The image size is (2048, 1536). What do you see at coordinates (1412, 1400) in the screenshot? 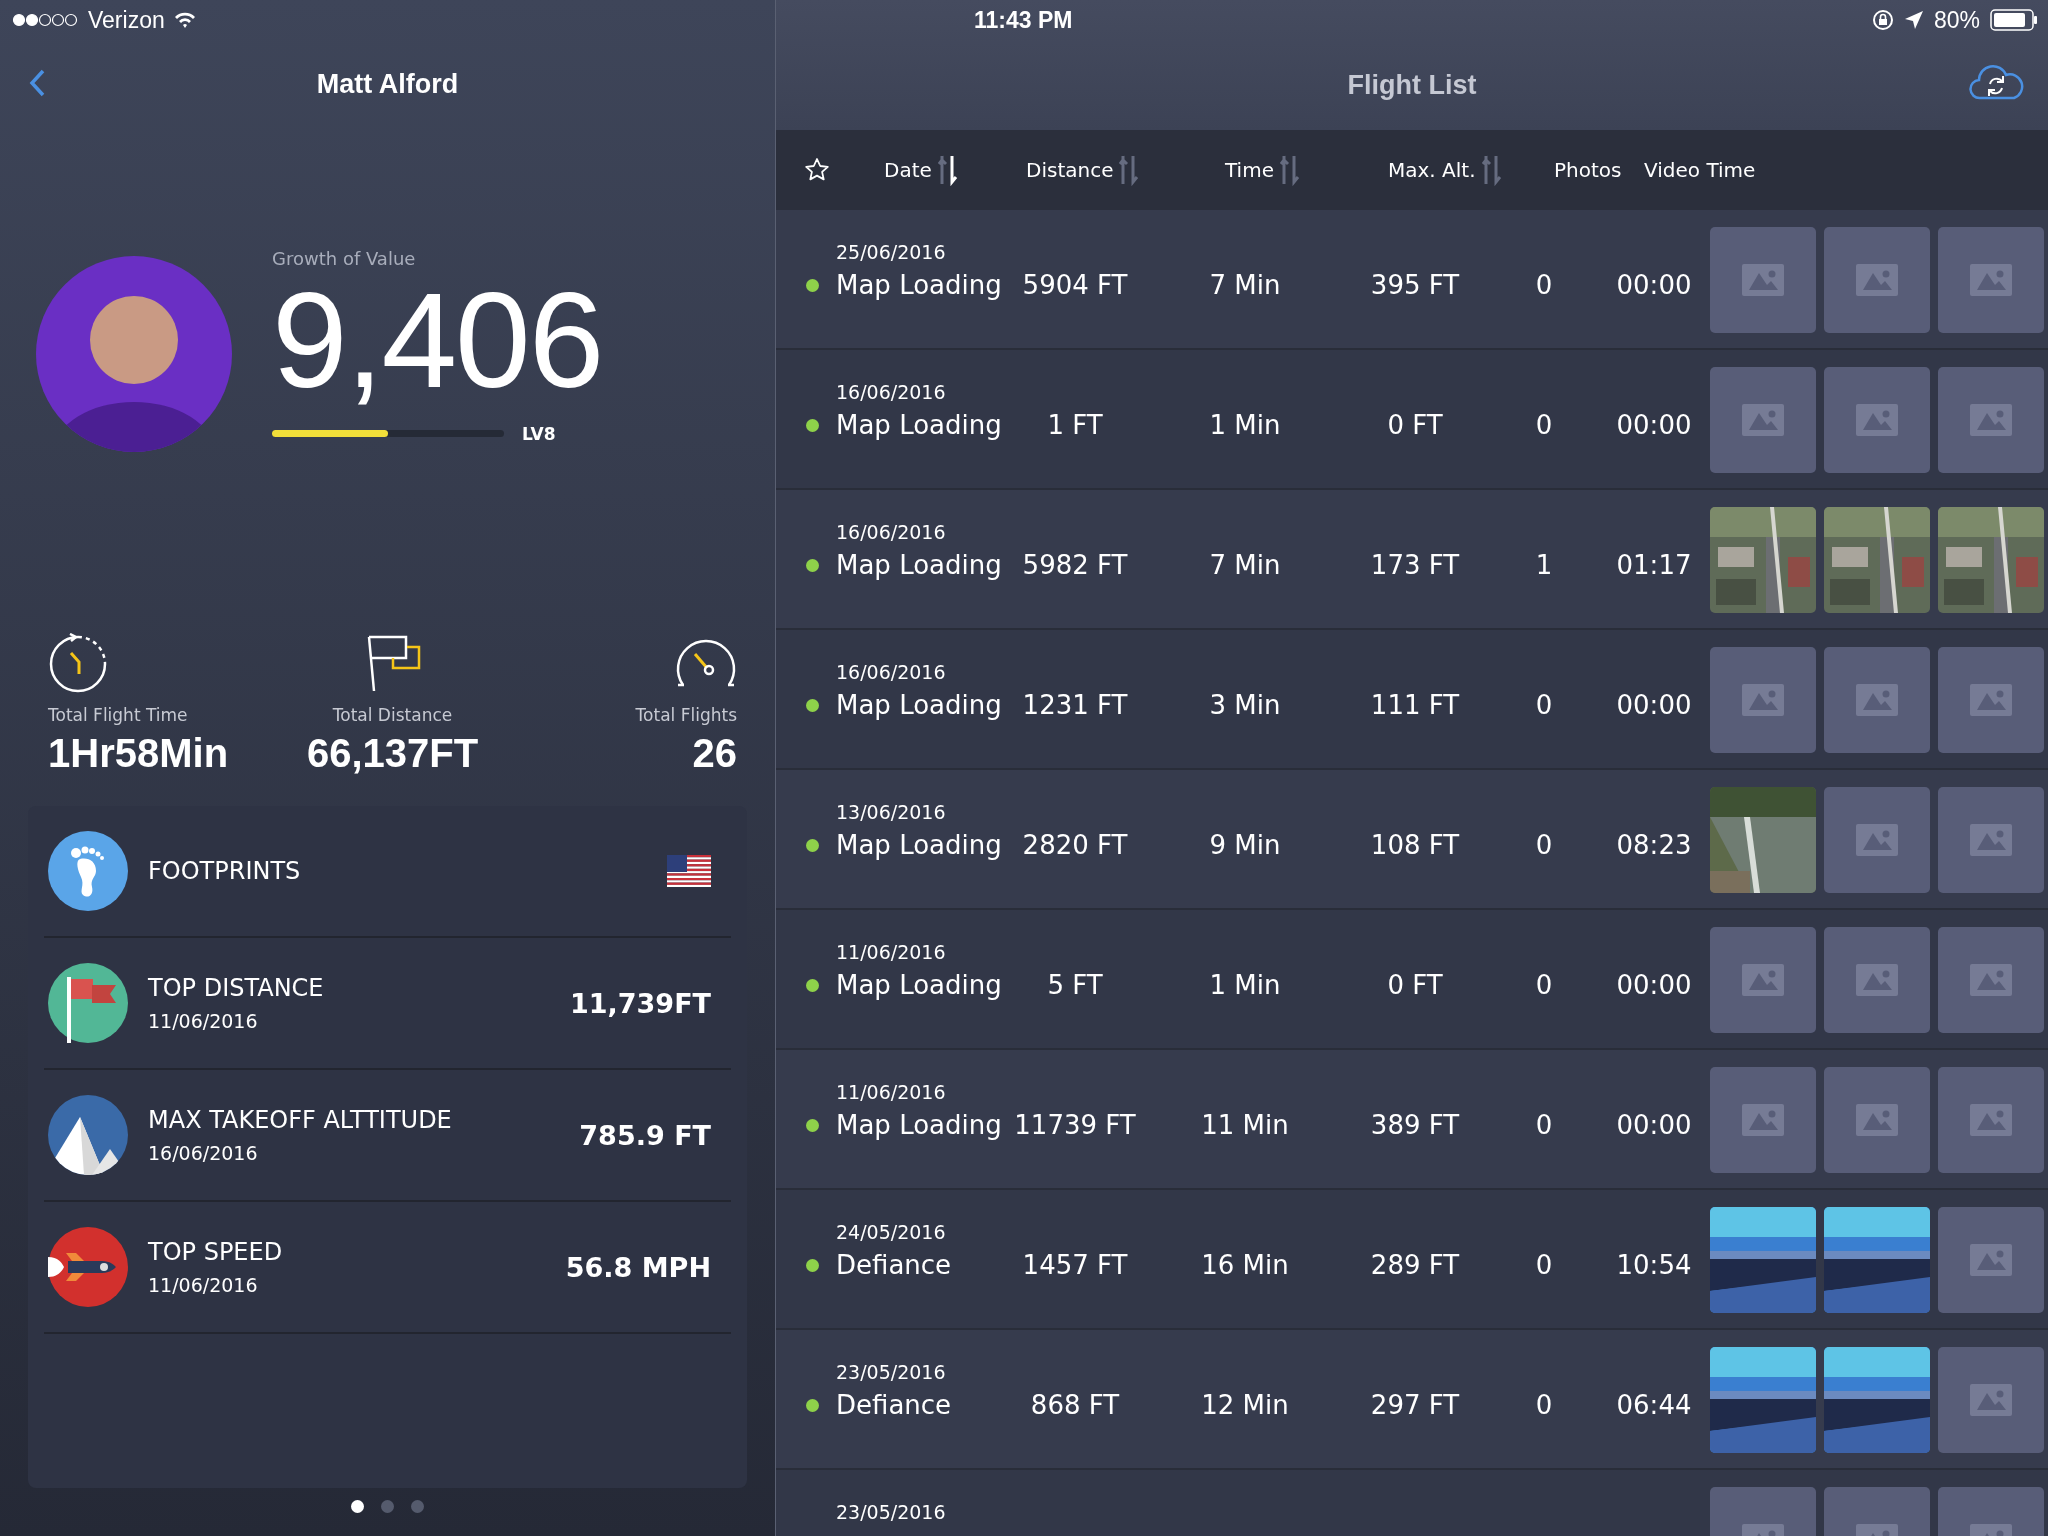
I see `flight-row: 23/05/2016 Defiance 868 FT 12 Min 297 FT 0 06:44` at bounding box center [1412, 1400].